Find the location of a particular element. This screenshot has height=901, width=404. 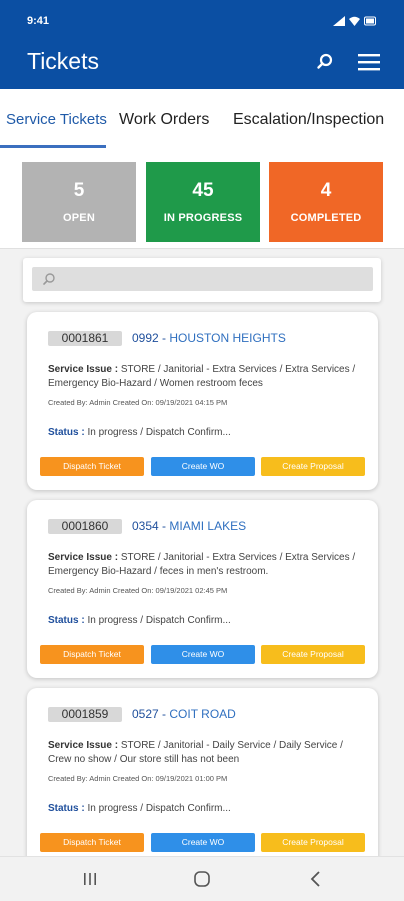

page-title: Tickets is located at coordinates (63, 61).